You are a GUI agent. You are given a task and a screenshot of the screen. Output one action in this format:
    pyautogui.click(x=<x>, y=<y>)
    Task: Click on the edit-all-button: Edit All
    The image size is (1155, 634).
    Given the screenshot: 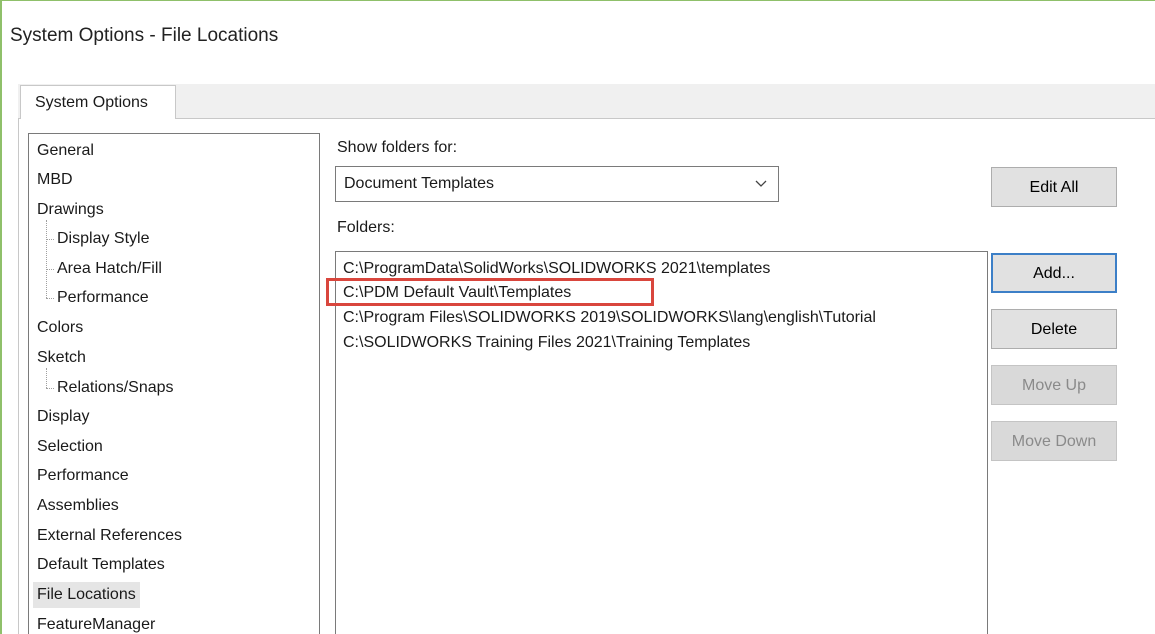 What is the action you would take?
    pyautogui.click(x=1054, y=187)
    